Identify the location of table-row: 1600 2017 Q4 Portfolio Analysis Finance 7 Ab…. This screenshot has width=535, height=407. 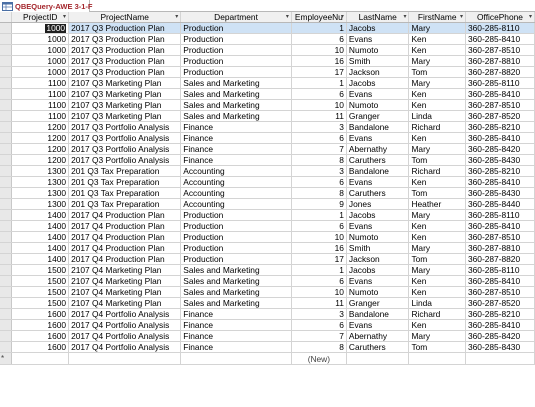
(267, 336).